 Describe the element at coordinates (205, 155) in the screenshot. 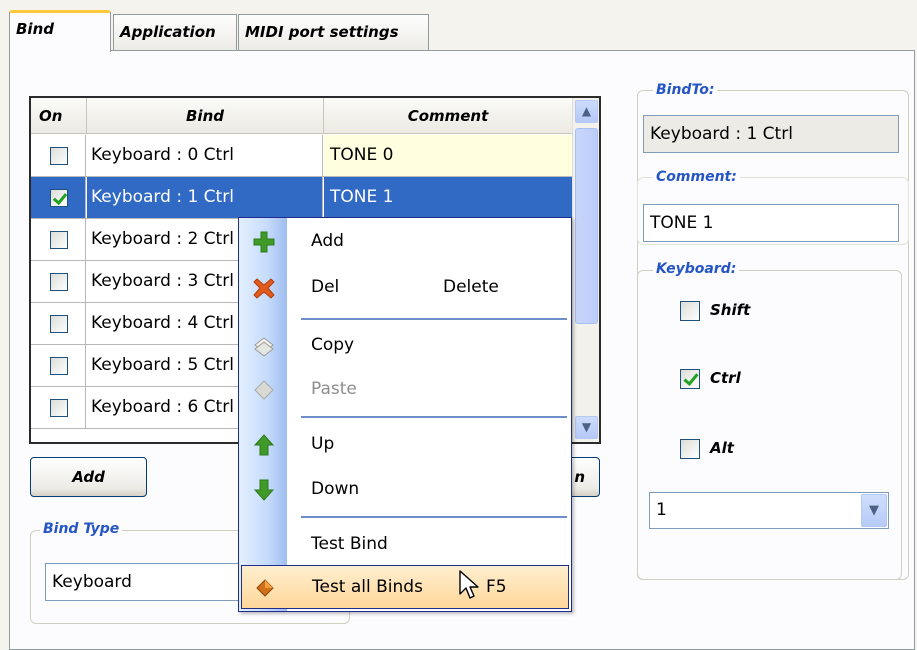

I see `row-bind-cell: Keyboard : 0 Ctrl` at that location.